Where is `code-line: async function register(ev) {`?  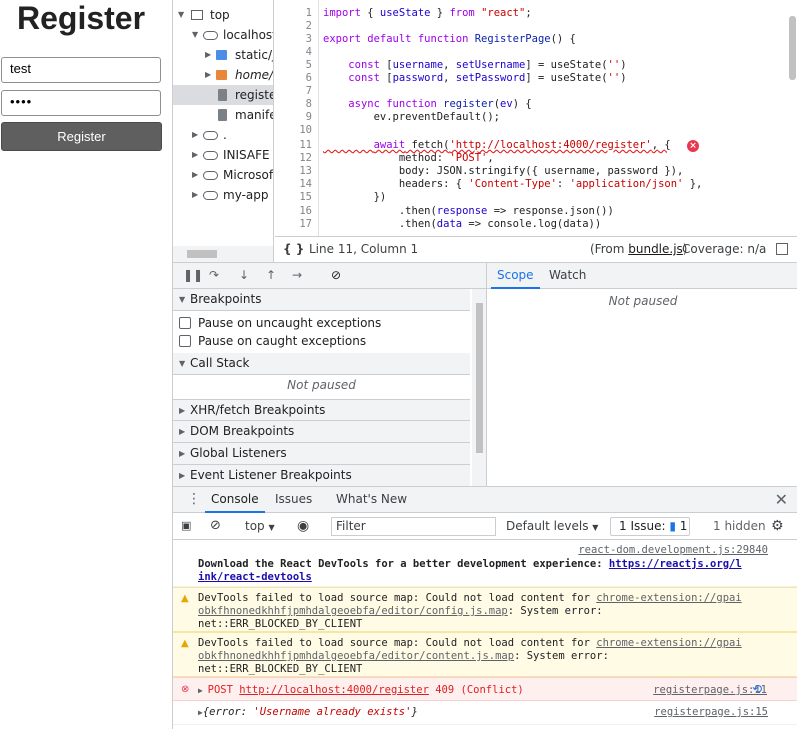 code-line: async function register(ev) { is located at coordinates (427, 104).